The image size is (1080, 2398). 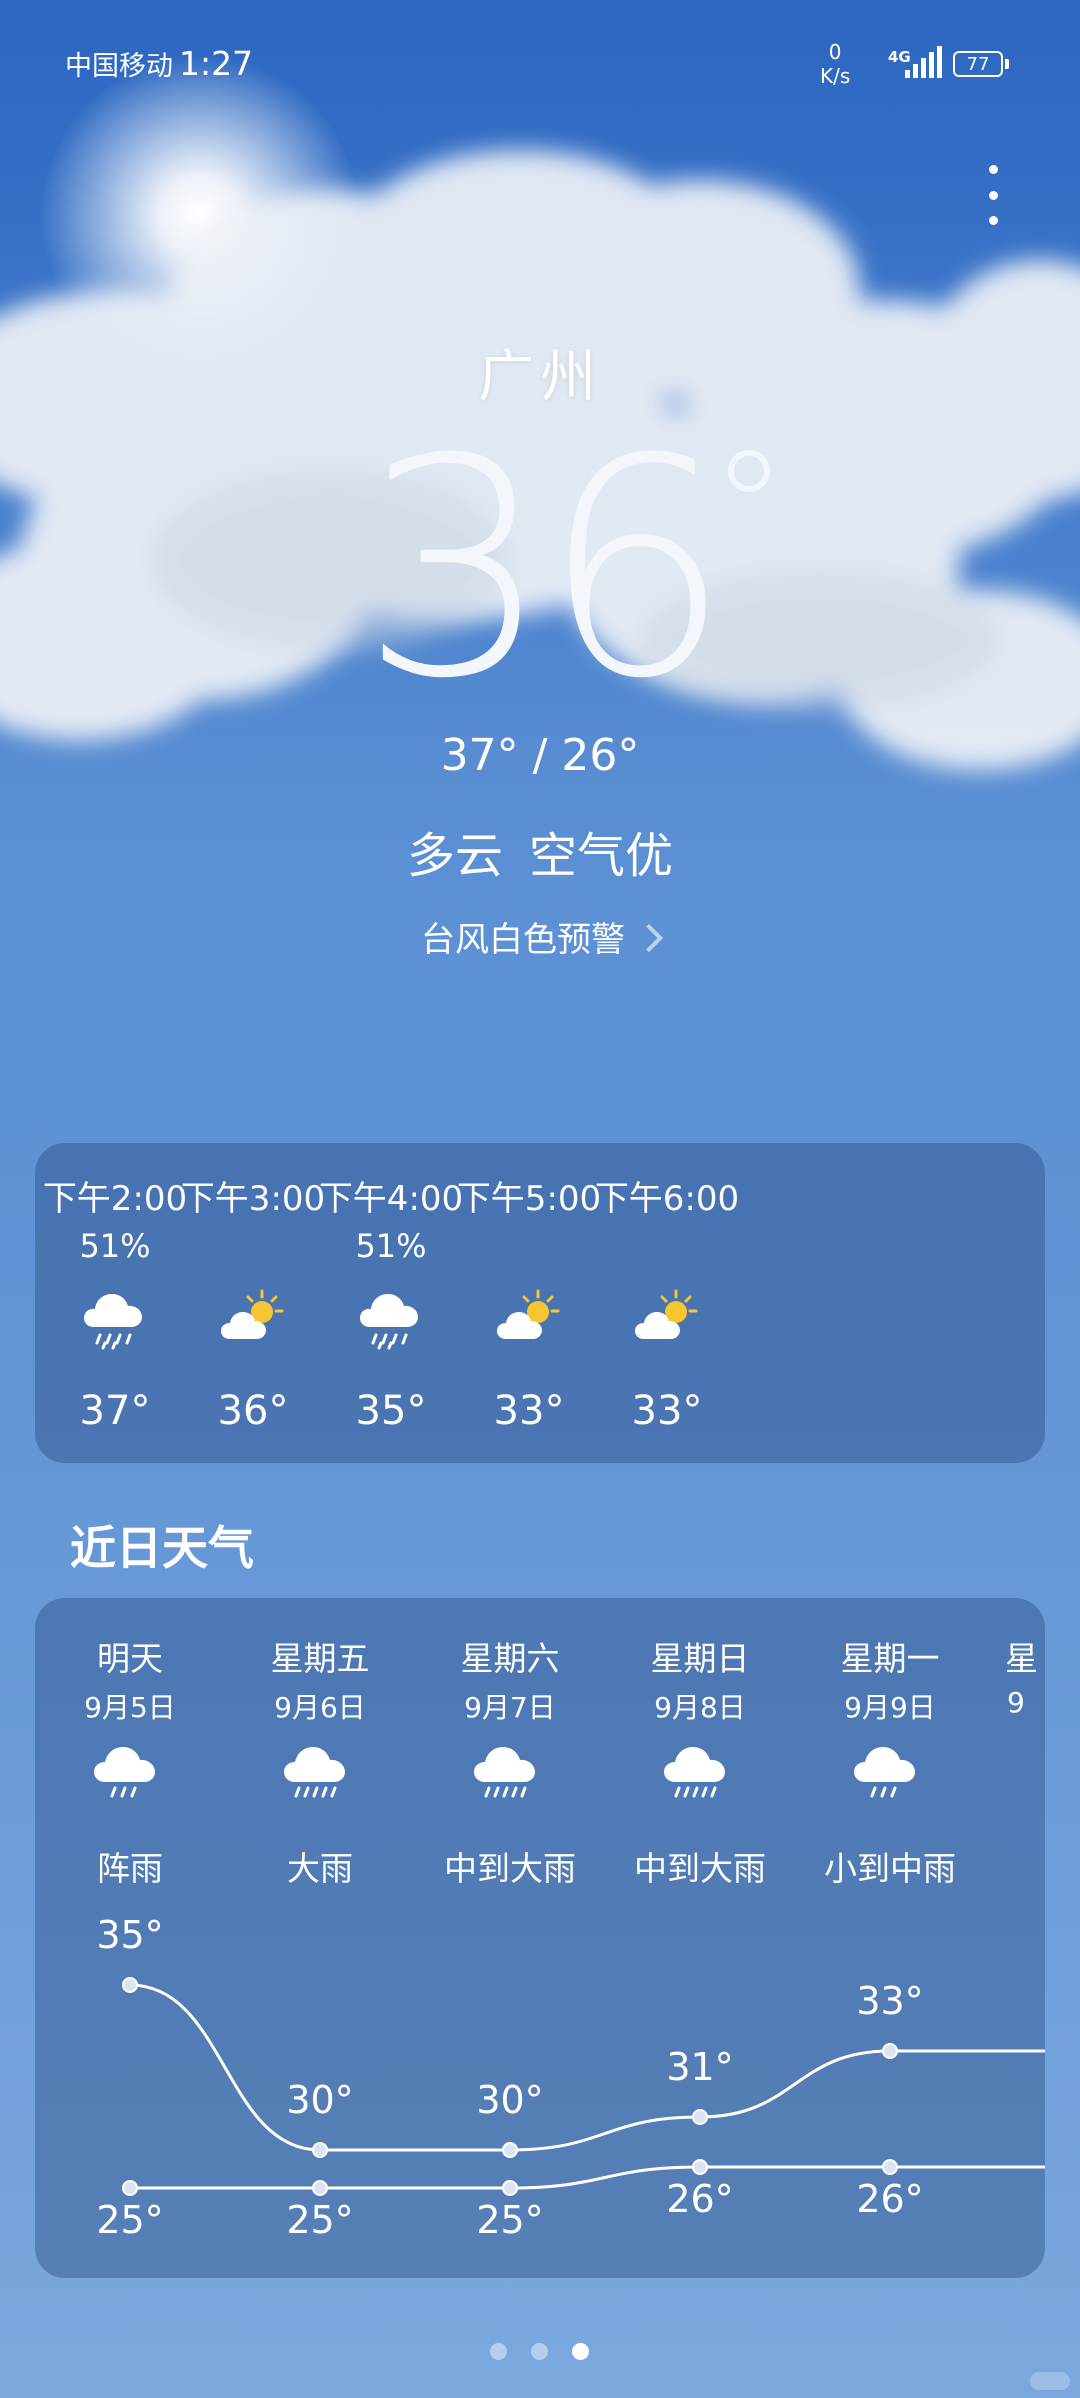 I want to click on hour-temperature: 35°, so click(x=391, y=1411).